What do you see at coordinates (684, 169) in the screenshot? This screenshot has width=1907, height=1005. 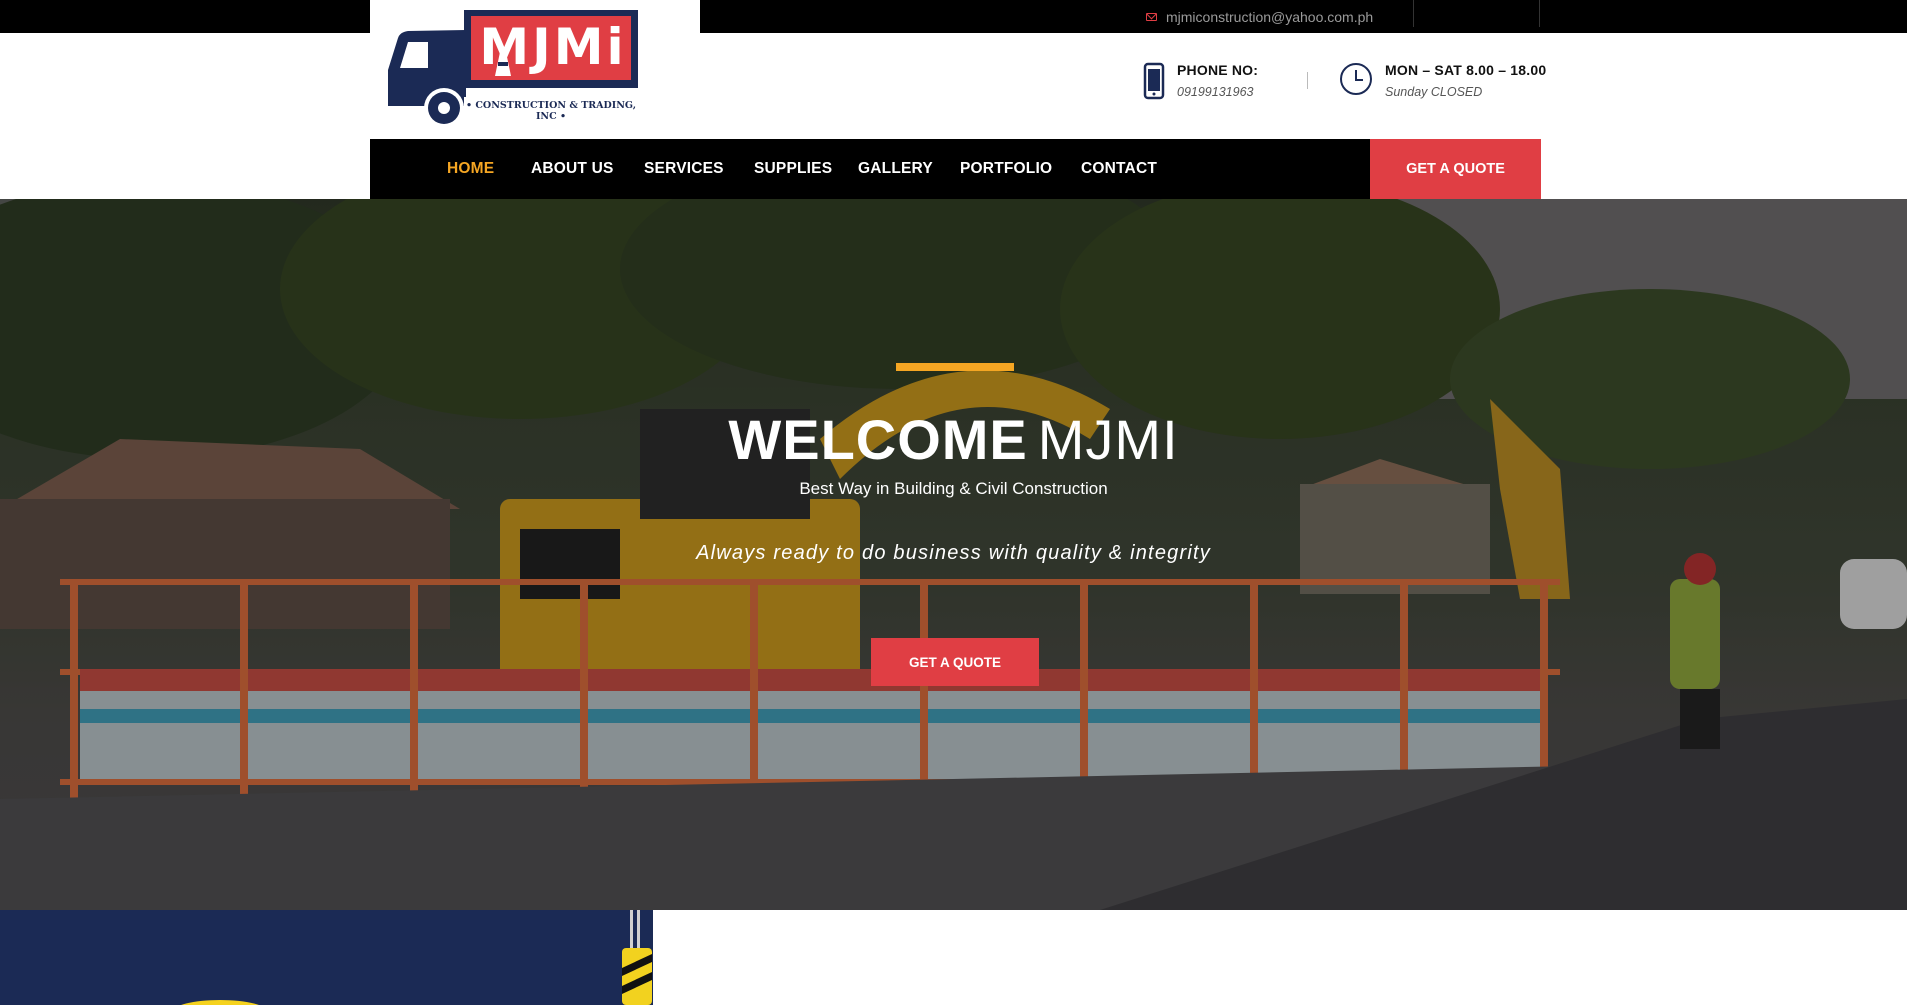 I see `nav-item-services: SERVICES` at bounding box center [684, 169].